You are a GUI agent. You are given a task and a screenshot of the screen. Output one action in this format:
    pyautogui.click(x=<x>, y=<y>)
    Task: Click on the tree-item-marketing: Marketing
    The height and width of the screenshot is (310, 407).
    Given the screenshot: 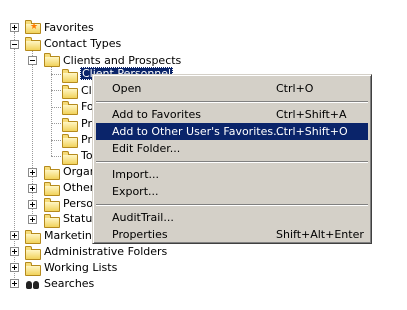 What is the action you would take?
    pyautogui.click(x=71, y=235)
    